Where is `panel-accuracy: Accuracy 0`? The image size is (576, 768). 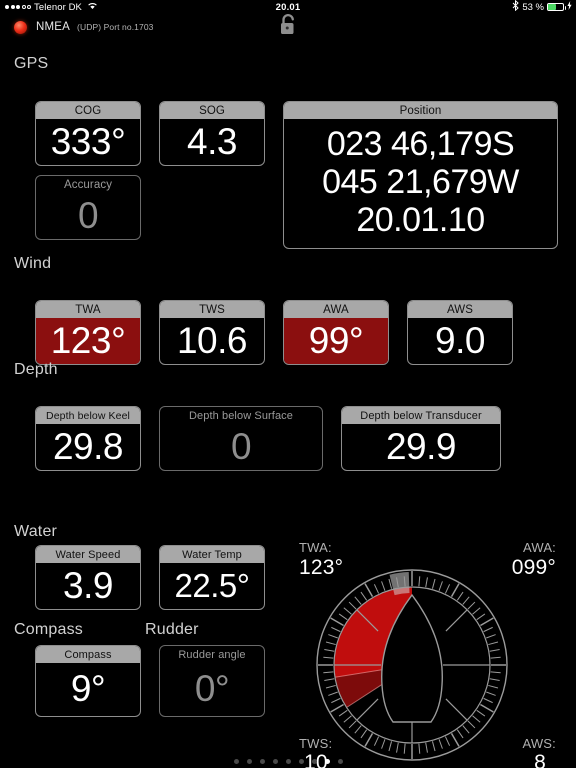 panel-accuracy: Accuracy 0 is located at coordinates (88, 207).